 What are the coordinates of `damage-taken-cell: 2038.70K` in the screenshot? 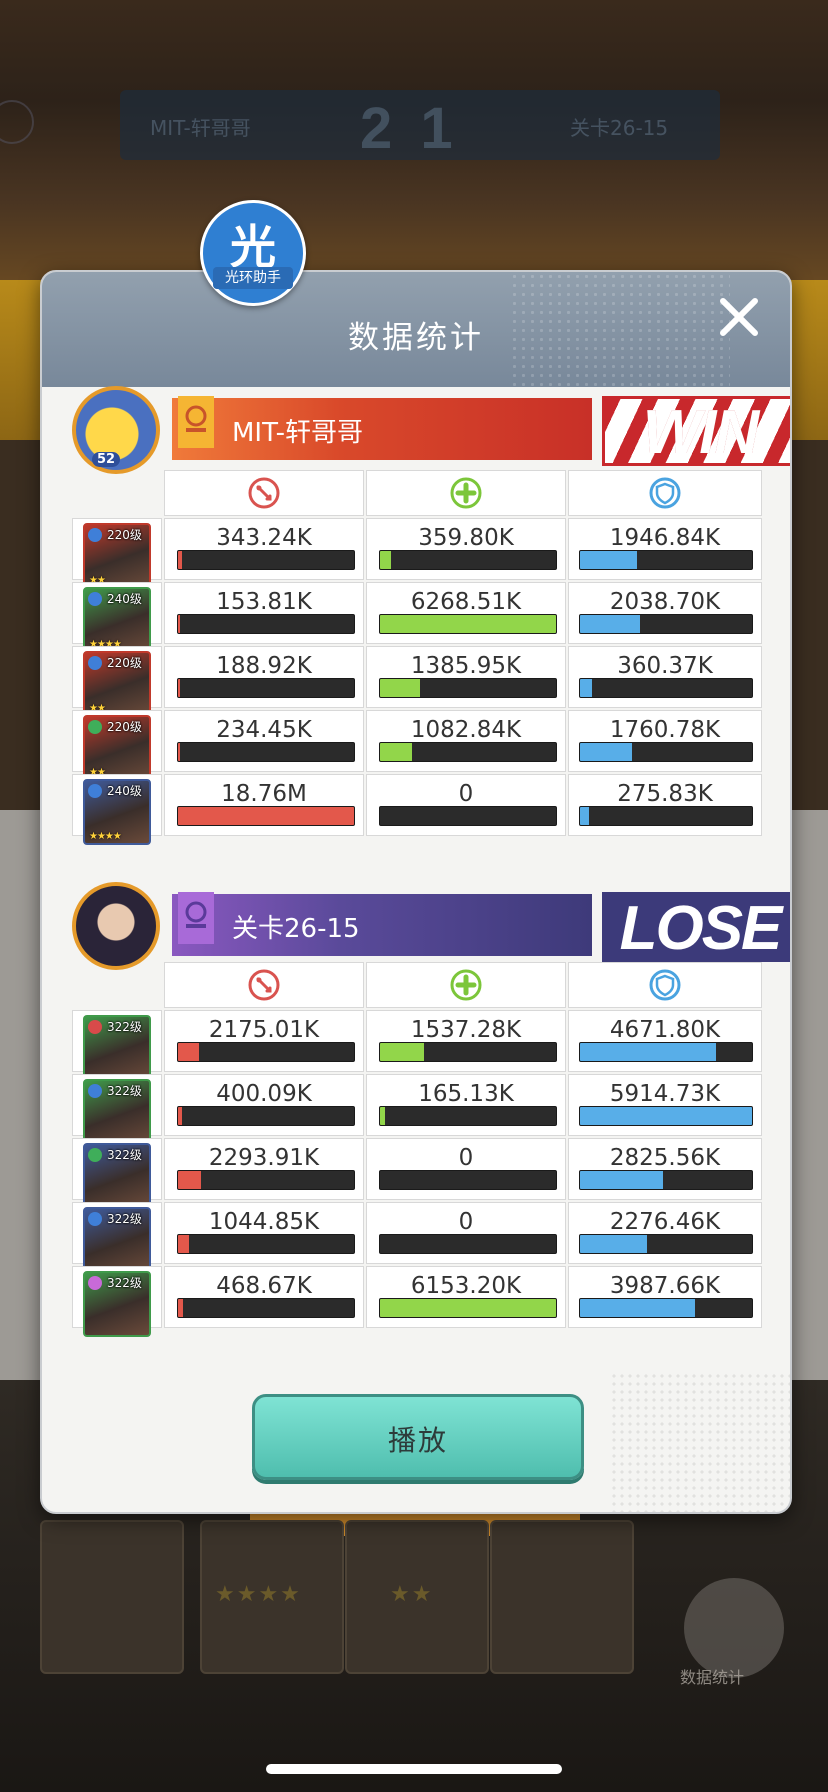 It's located at (665, 613).